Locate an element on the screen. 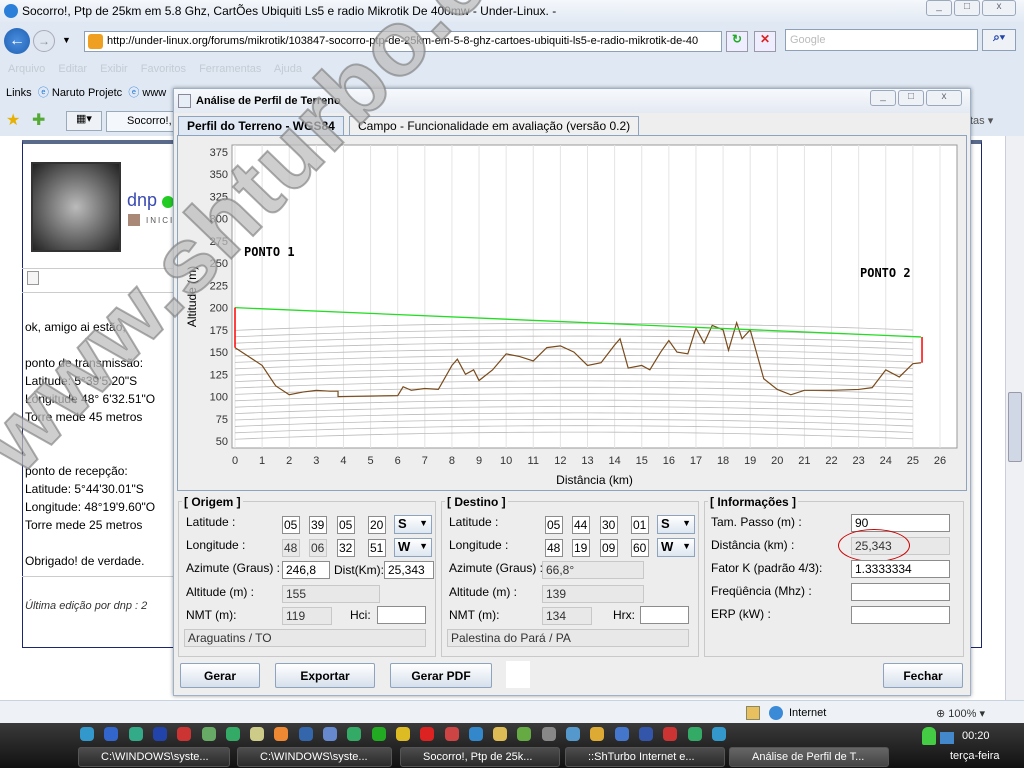 The image size is (1024, 768). origem-lat-hemisphere-select: S ▼ is located at coordinates (413, 524).